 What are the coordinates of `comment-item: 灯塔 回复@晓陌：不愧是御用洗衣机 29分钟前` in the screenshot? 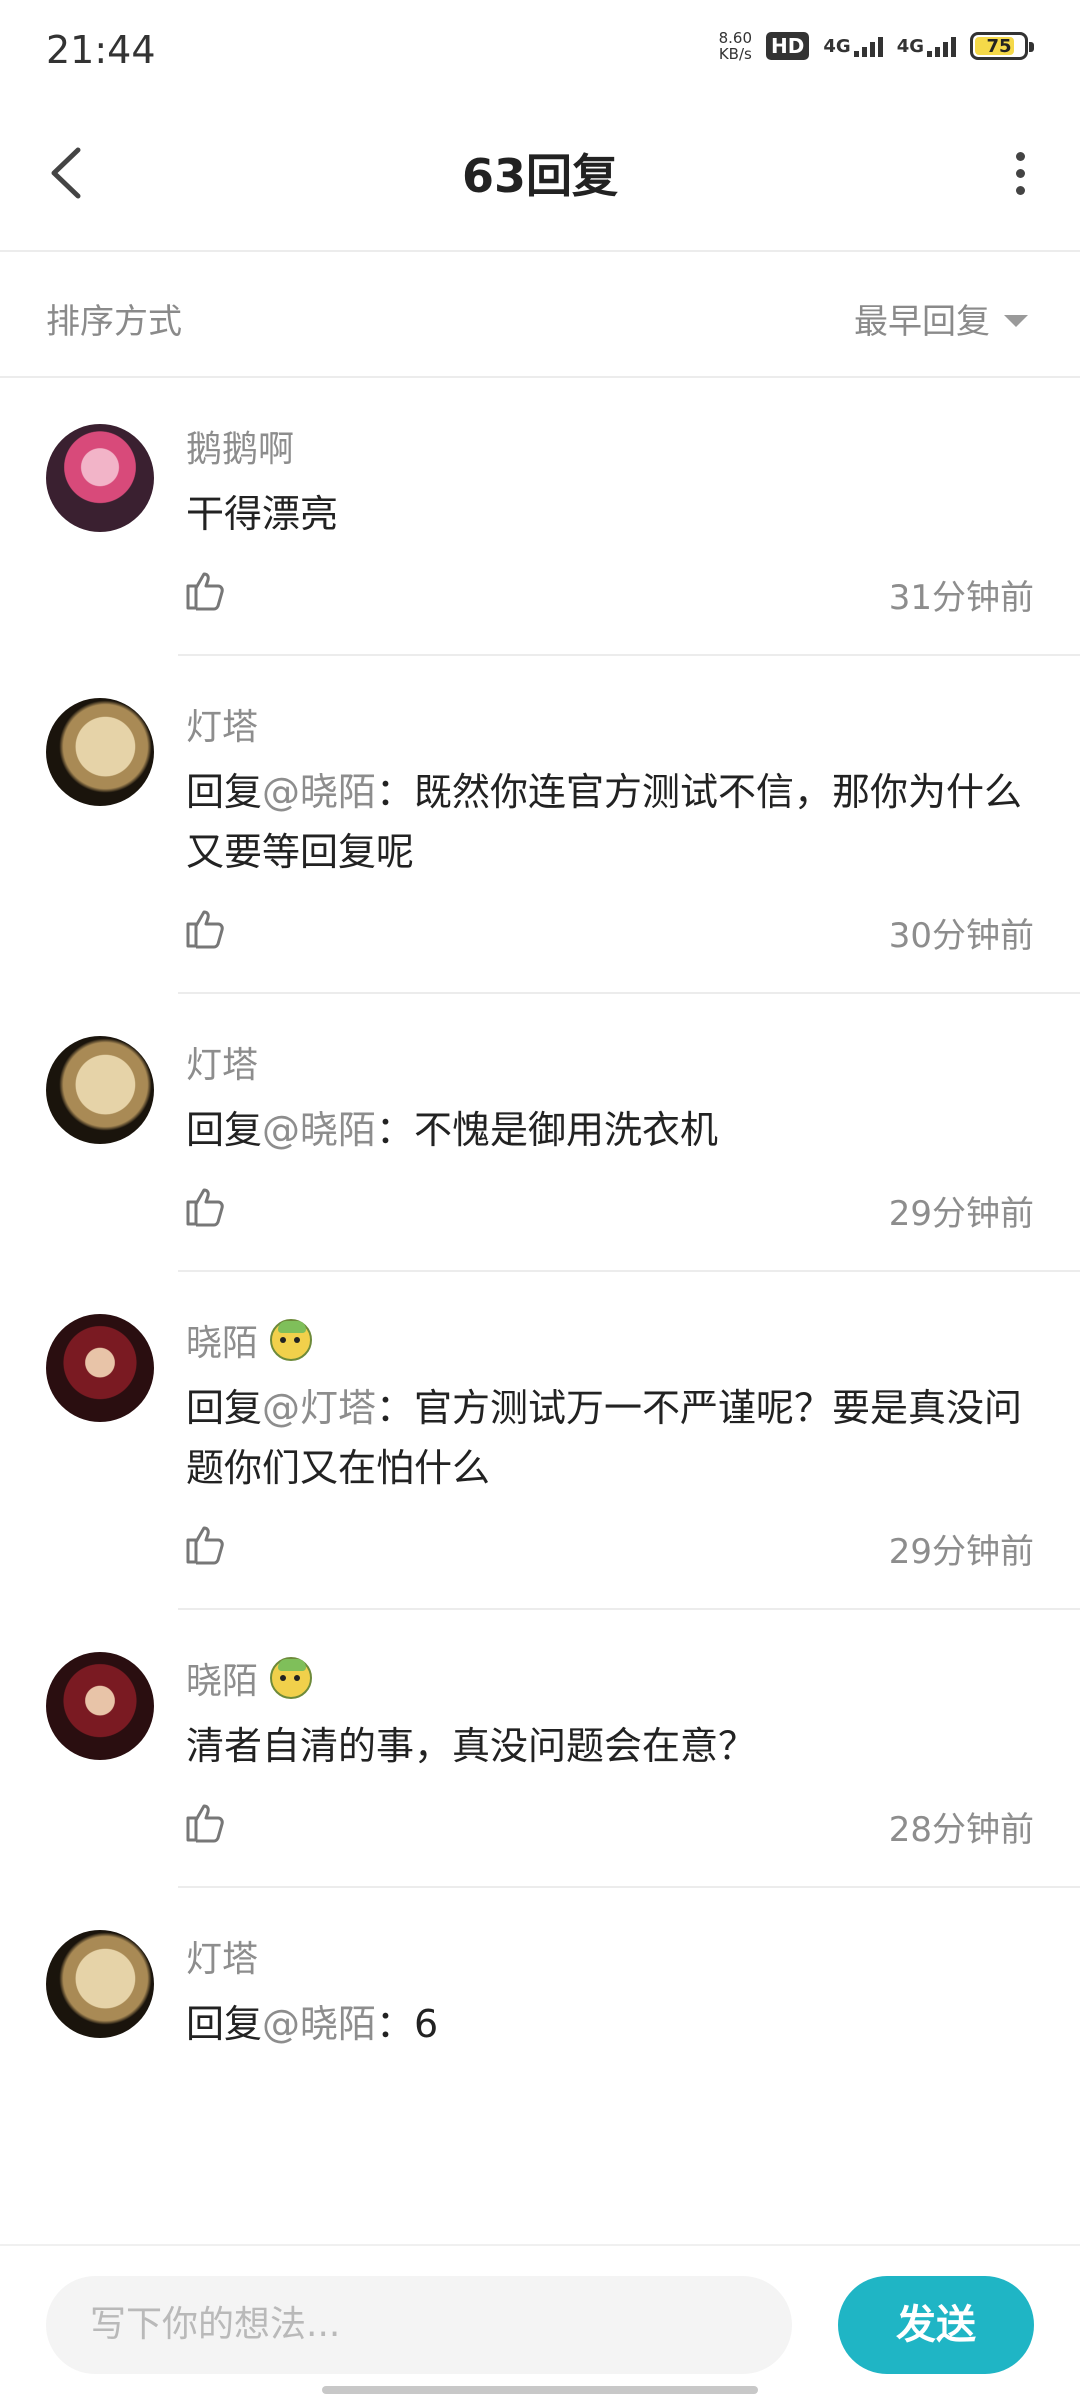 It's located at (540, 1133).